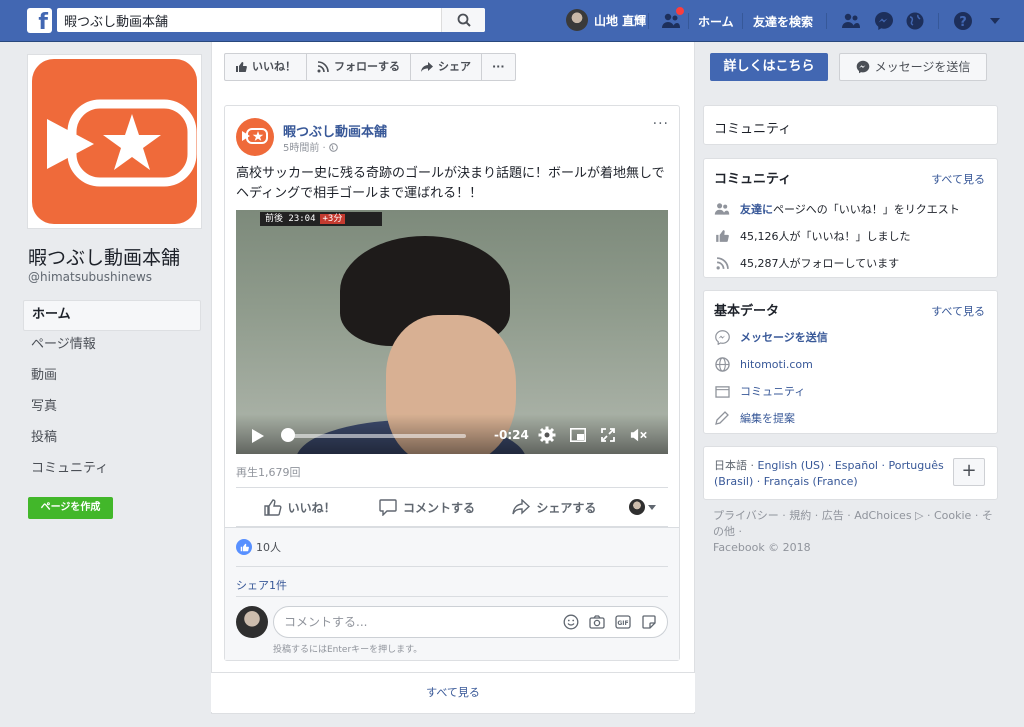 The width and height of the screenshot is (1024, 727). I want to click on top-navigation-bar: f 山地 直輝 ホーム 友達を検索 ?, so click(512, 21).